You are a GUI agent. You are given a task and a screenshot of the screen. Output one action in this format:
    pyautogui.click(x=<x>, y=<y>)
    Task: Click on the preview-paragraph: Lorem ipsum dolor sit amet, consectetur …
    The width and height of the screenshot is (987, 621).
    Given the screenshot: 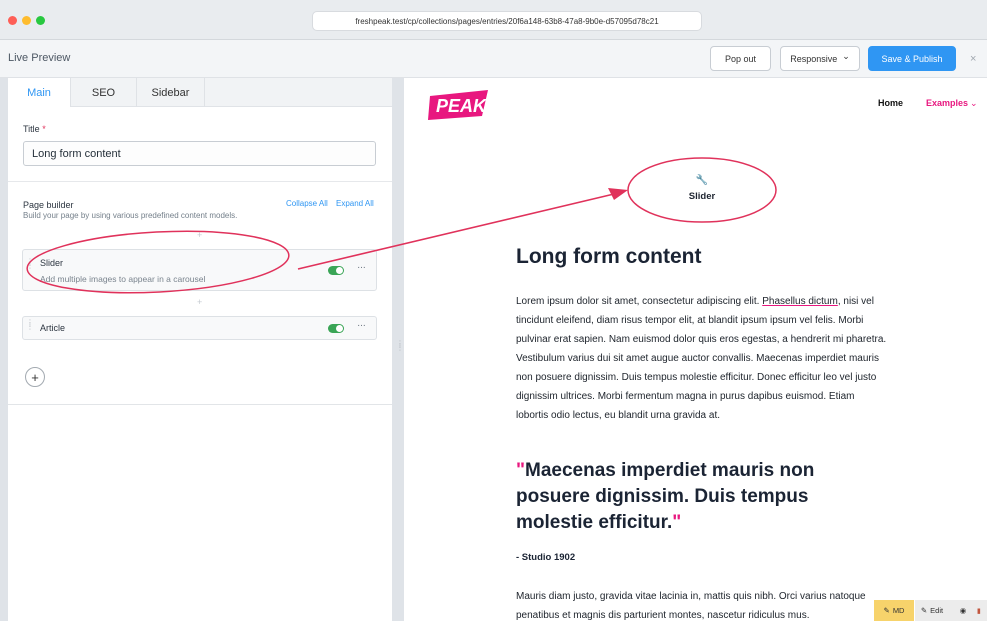 What is the action you would take?
    pyautogui.click(x=702, y=358)
    